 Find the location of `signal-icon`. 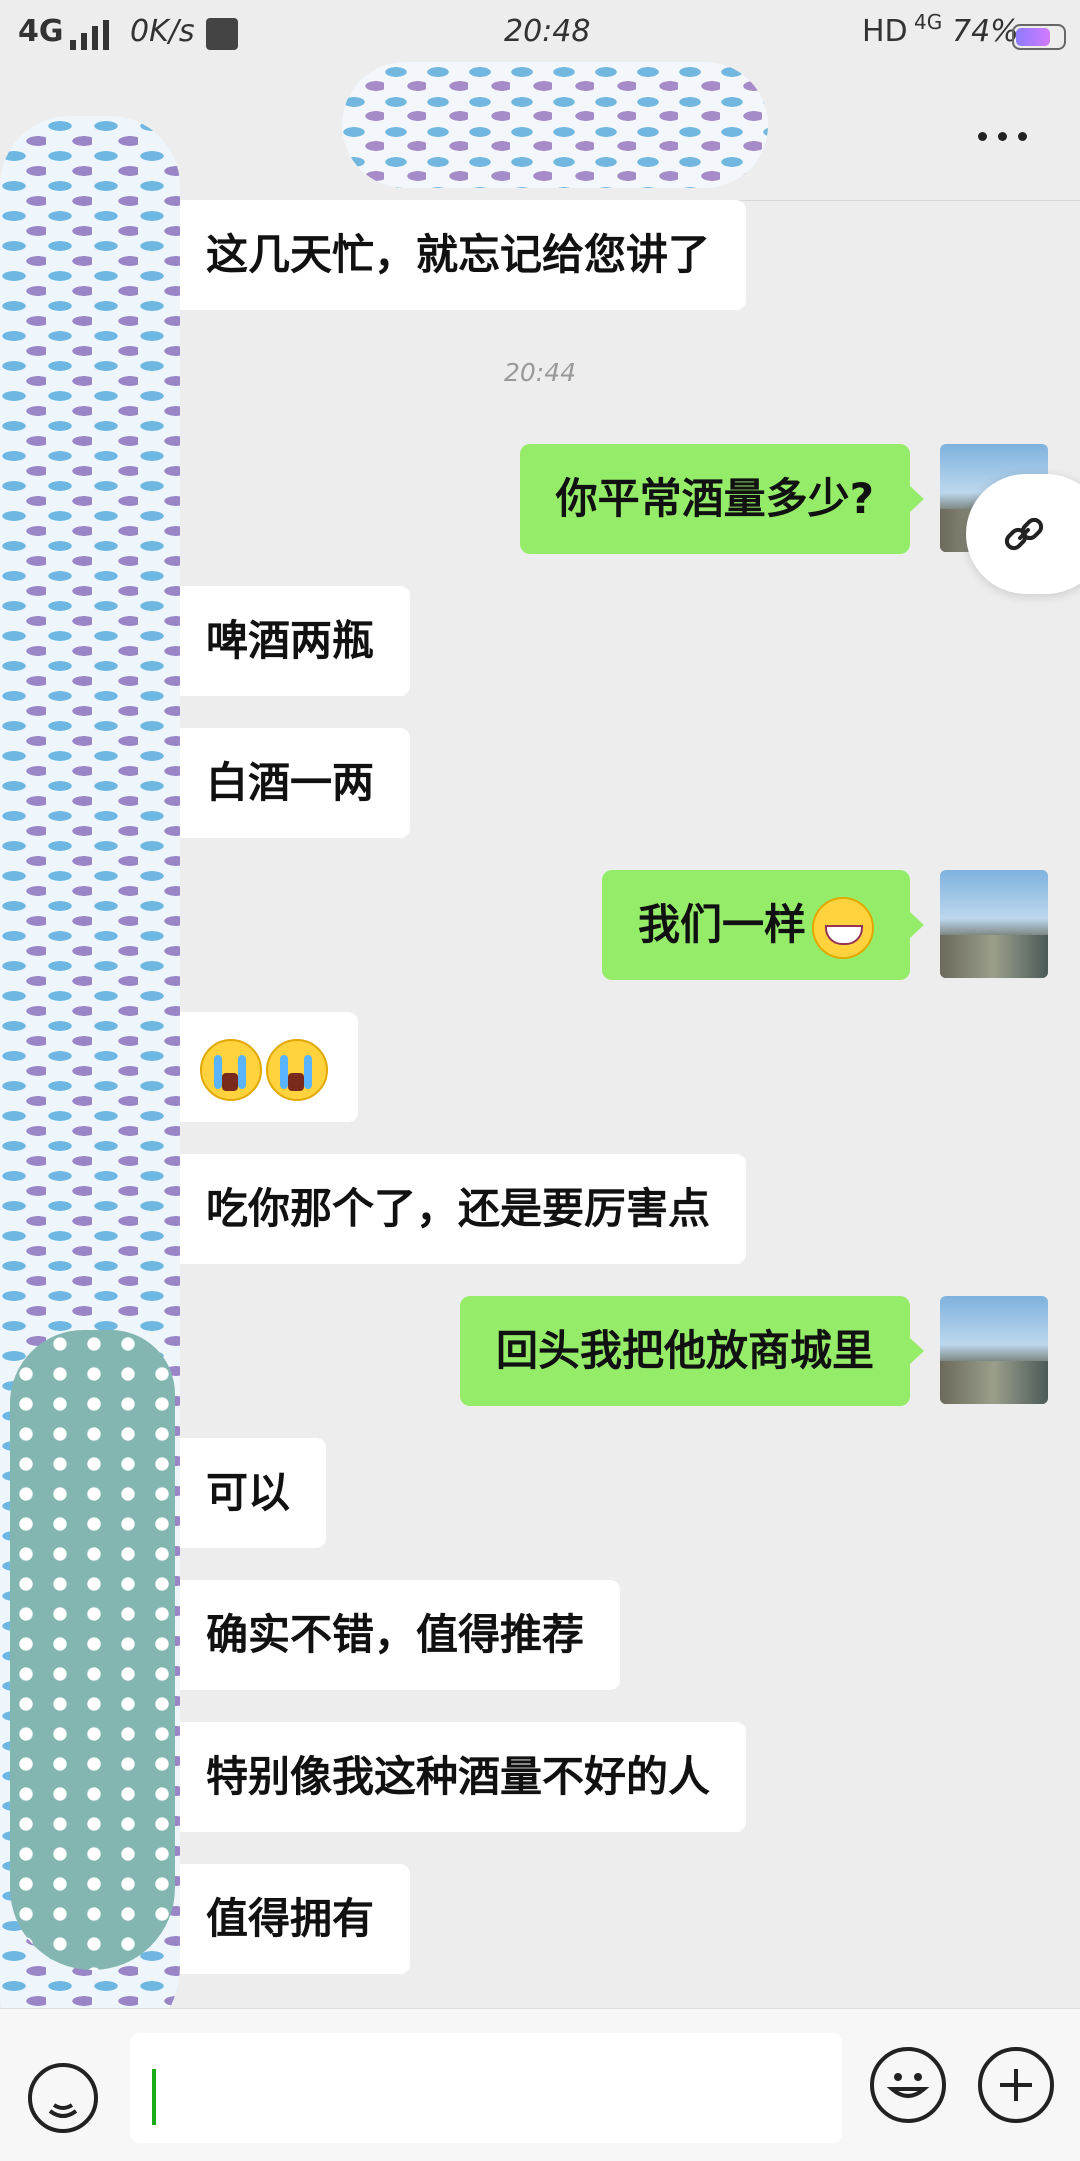

signal-icon is located at coordinates (93, 35).